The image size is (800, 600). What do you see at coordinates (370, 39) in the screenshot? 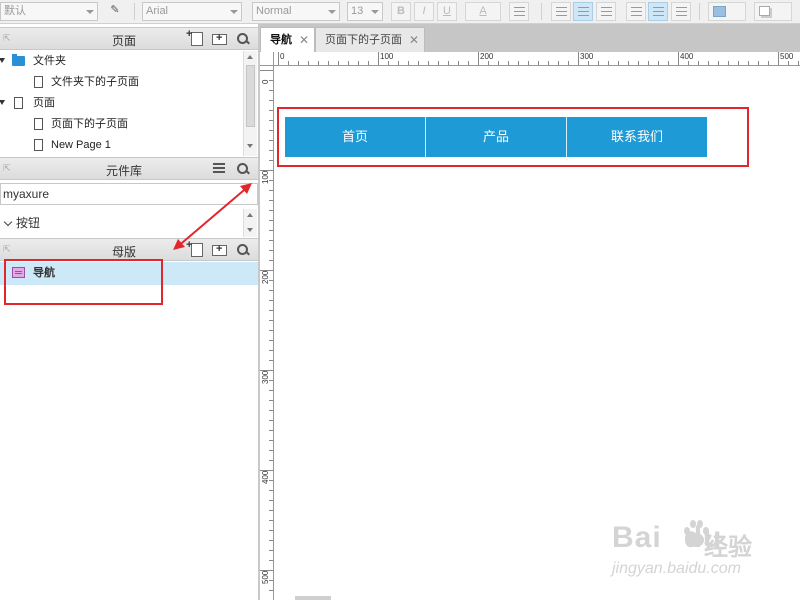
I see `tab-subpage: 页面下的子页面 ✕` at bounding box center [370, 39].